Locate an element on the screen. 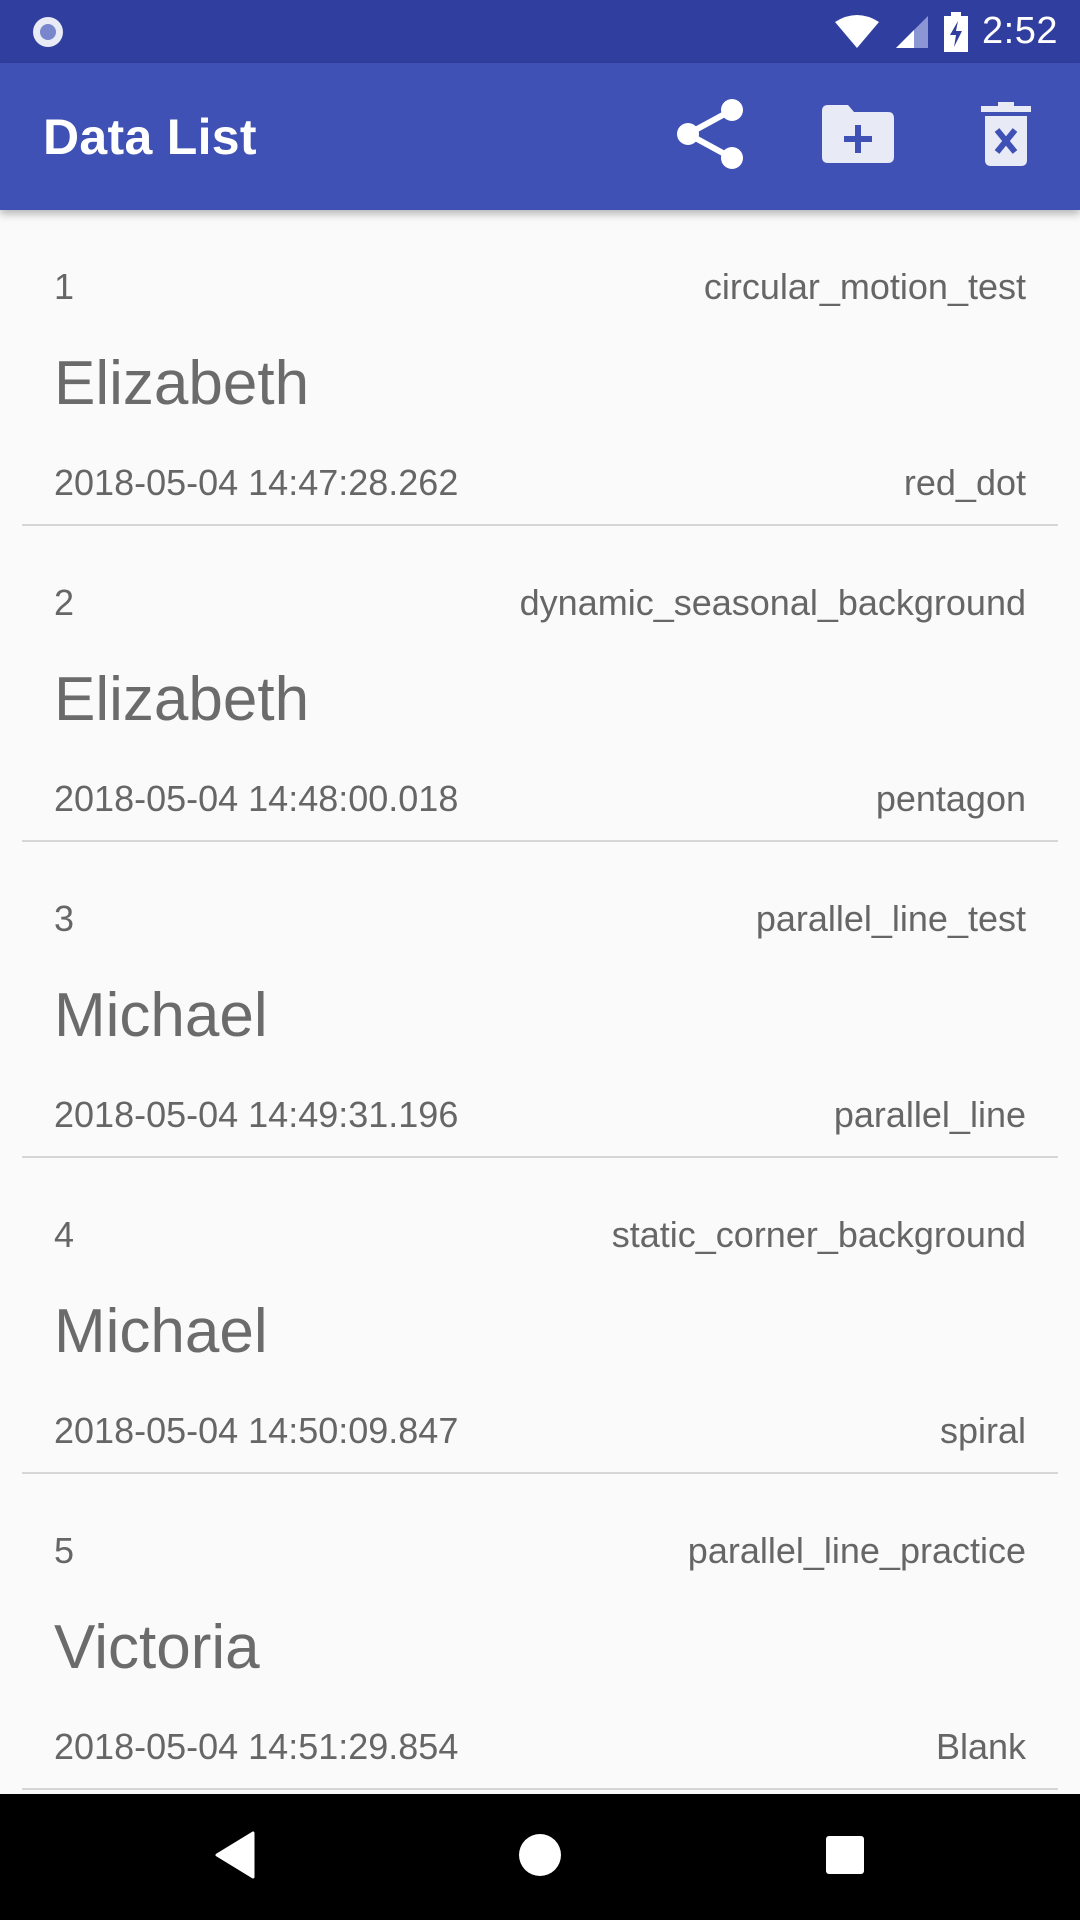  item-test-name: parallel_line_practice is located at coordinates (856, 1550).